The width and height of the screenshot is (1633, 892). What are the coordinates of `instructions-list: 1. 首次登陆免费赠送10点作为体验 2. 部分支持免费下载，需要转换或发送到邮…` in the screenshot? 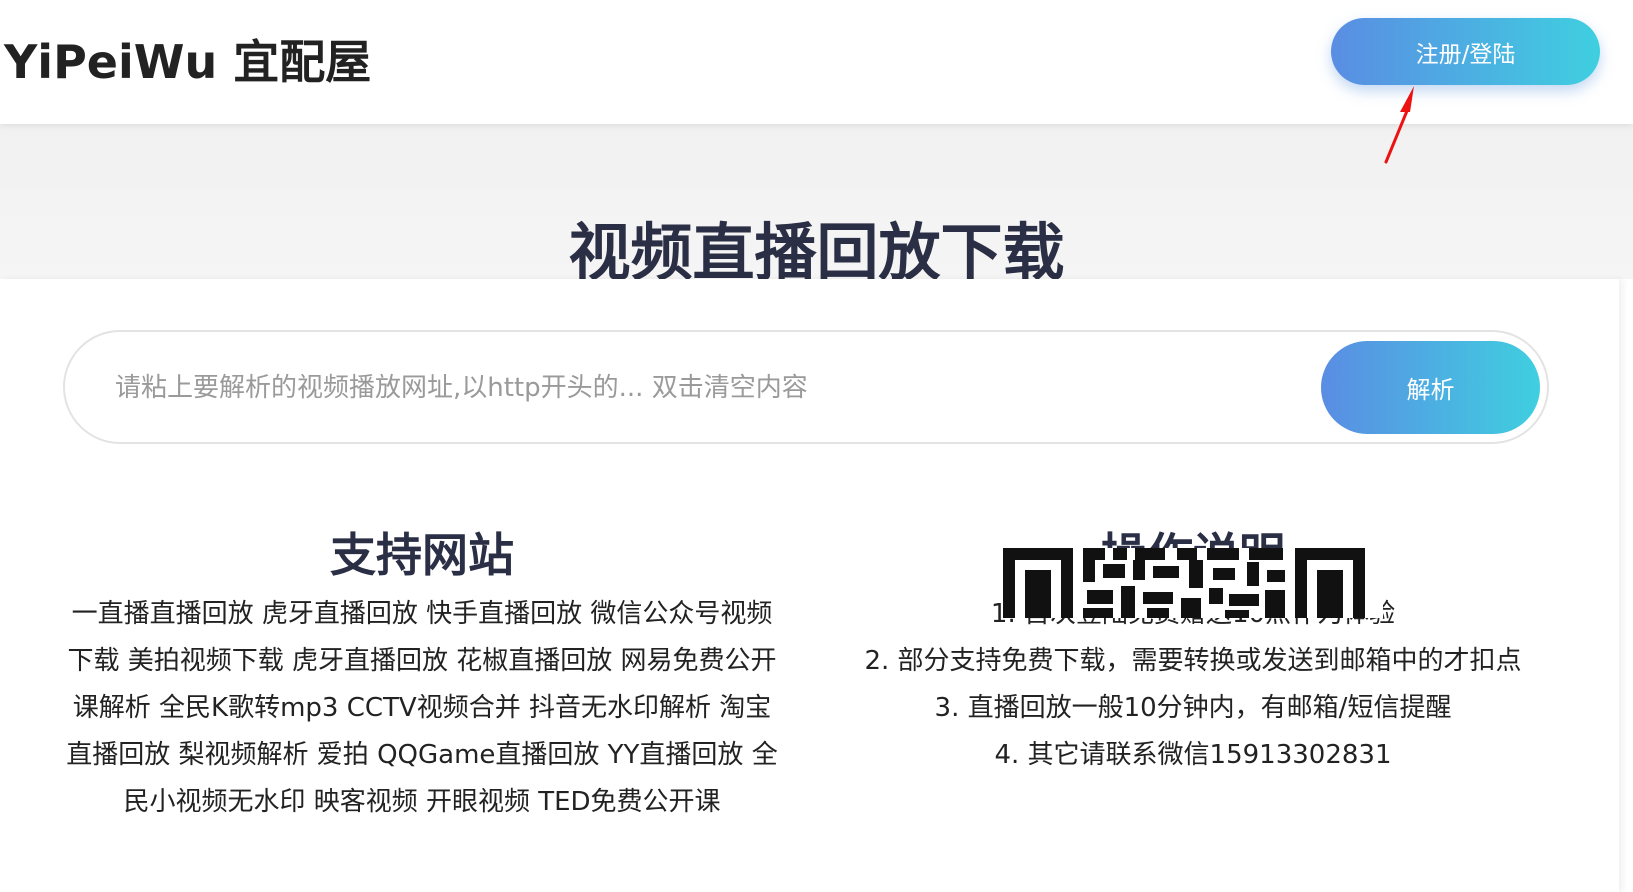 It's located at (1193, 685).